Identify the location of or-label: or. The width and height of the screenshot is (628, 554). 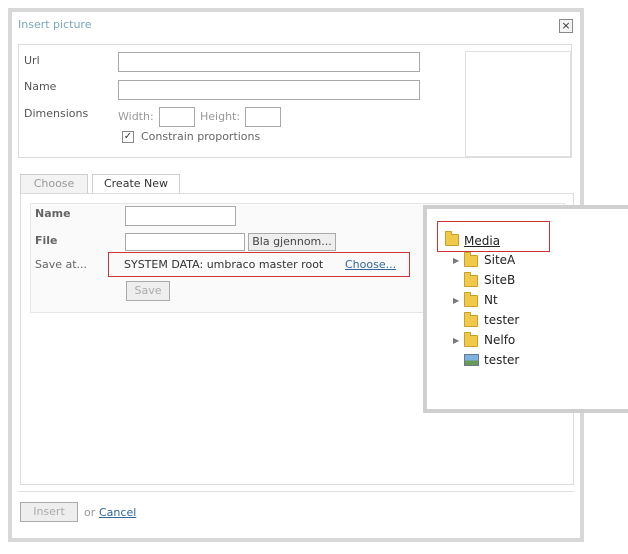
(90, 512).